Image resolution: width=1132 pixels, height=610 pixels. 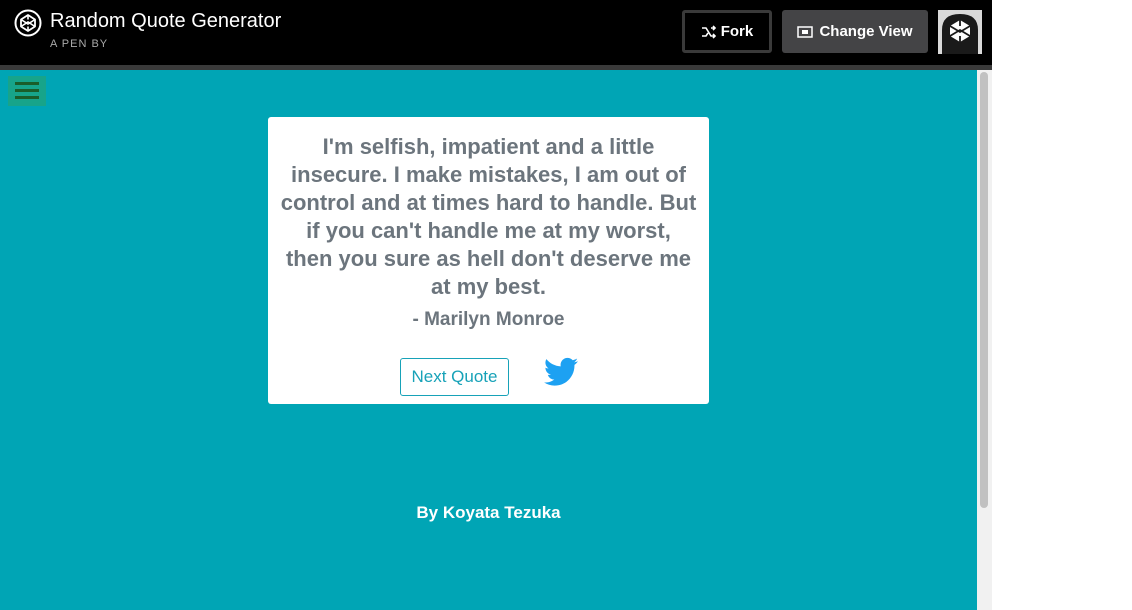 What do you see at coordinates (454, 377) in the screenshot?
I see `next-quote-button: Next Quote` at bounding box center [454, 377].